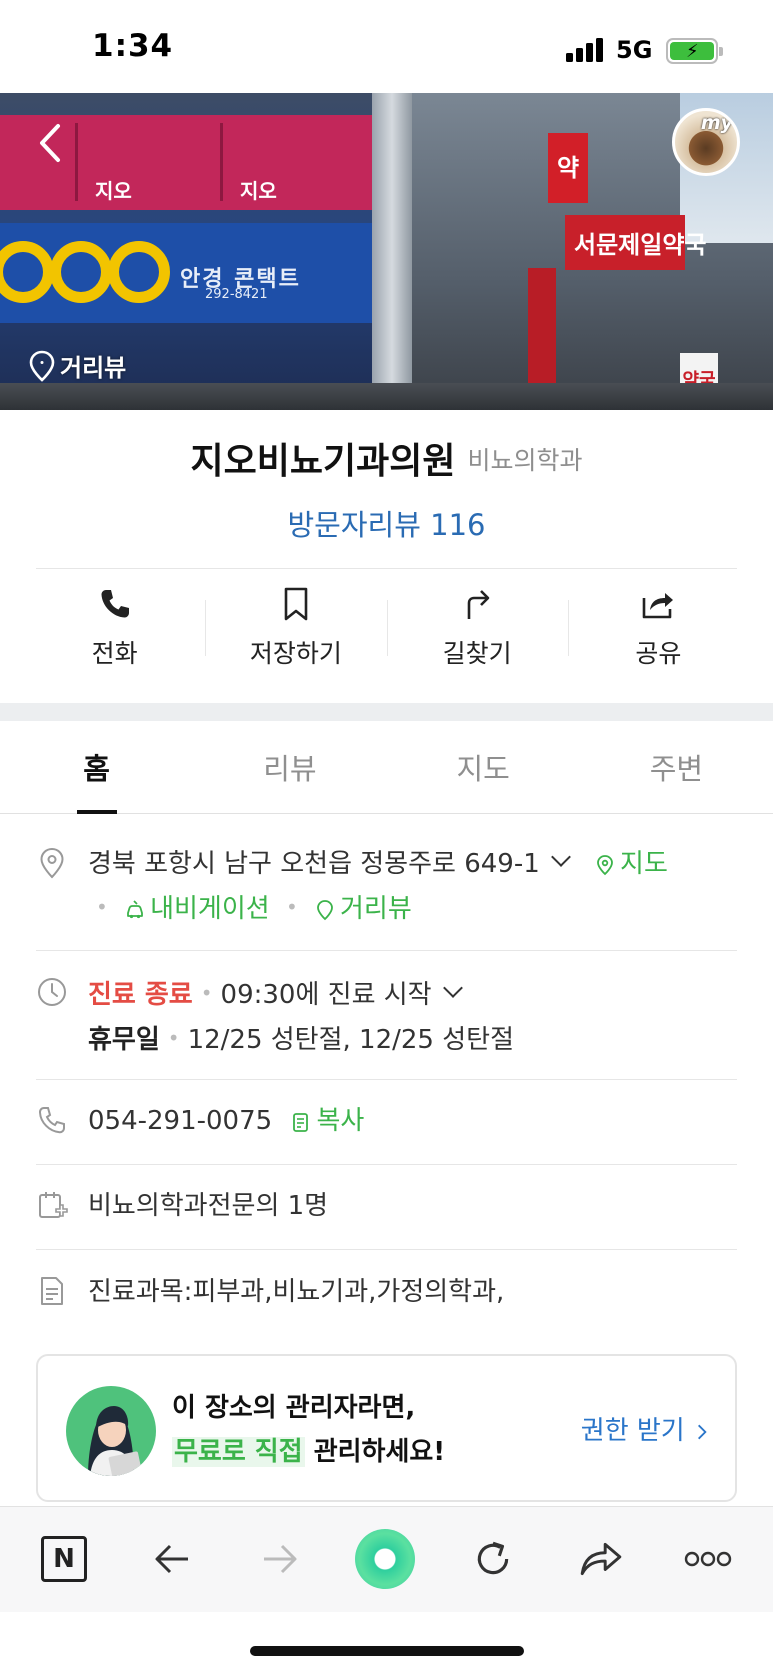 The width and height of the screenshot is (773, 1673). Describe the element at coordinates (301, 1122) in the screenshot. I see `copy-icon` at that location.